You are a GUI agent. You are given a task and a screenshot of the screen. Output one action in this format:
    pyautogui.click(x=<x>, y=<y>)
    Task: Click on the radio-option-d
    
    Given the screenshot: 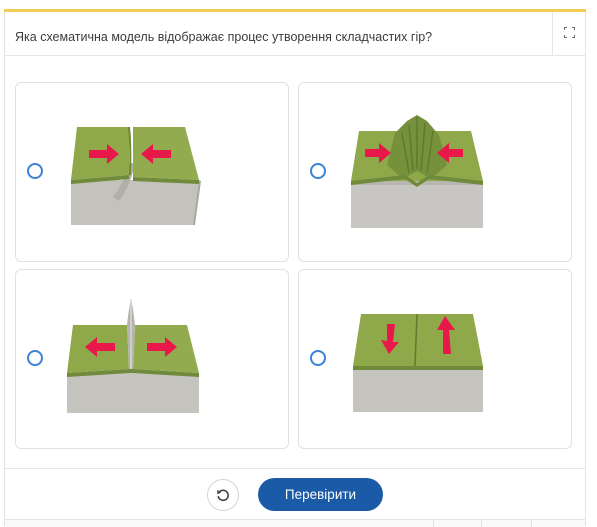 What is the action you would take?
    pyautogui.click(x=318, y=358)
    